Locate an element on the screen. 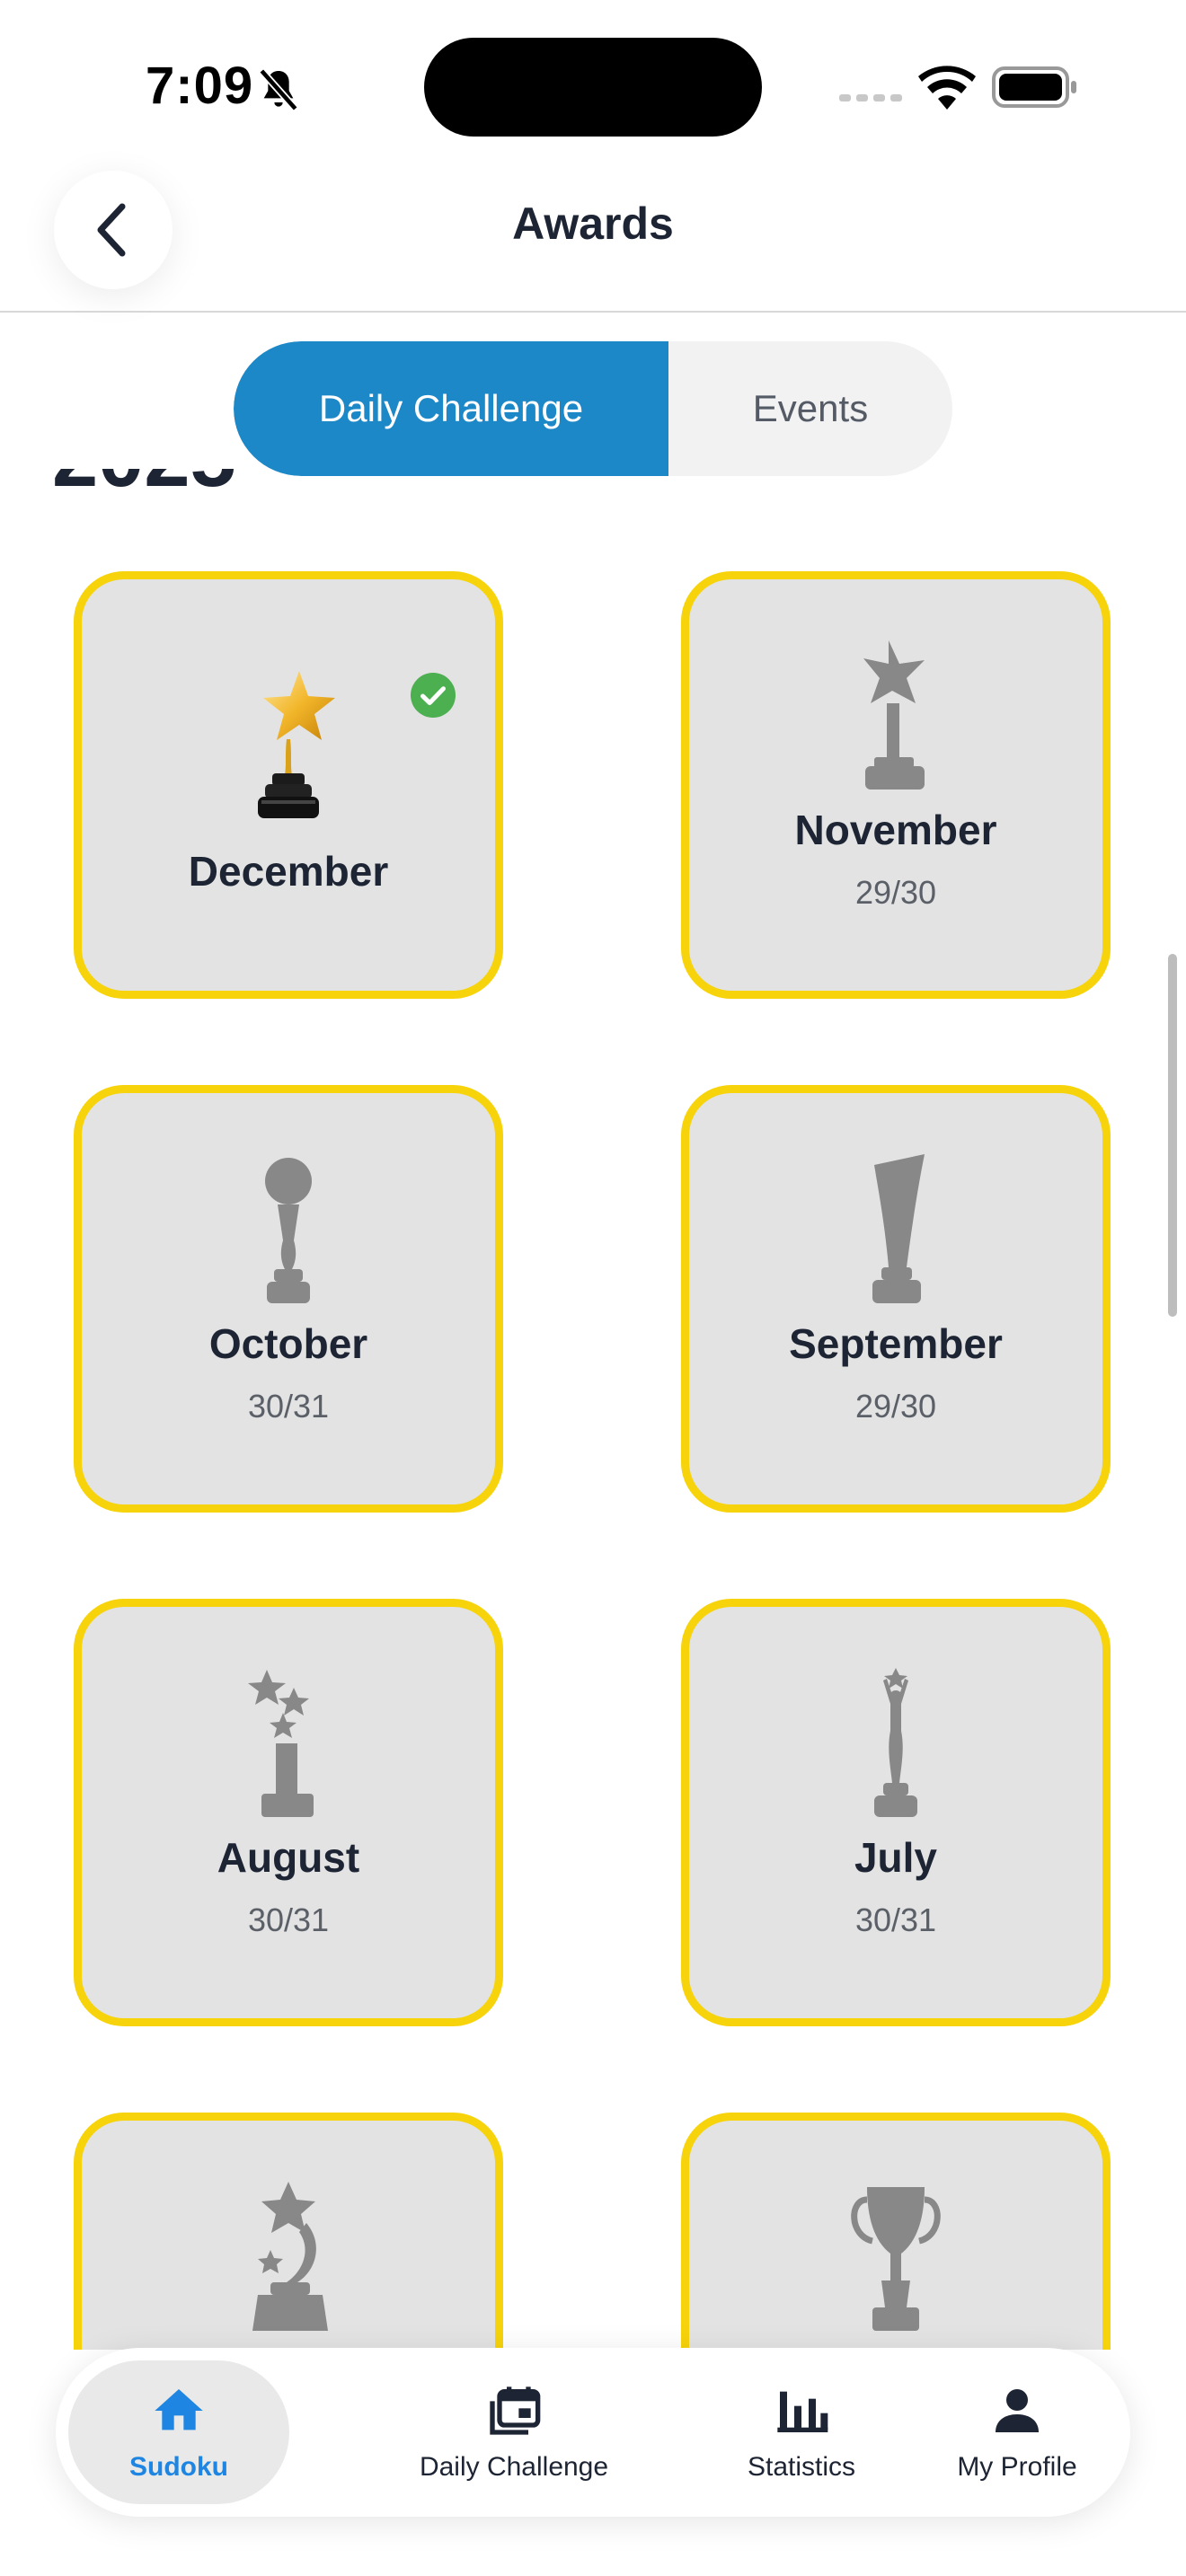 The image size is (1186, 2576). bell-muted-icon is located at coordinates (278, 89).